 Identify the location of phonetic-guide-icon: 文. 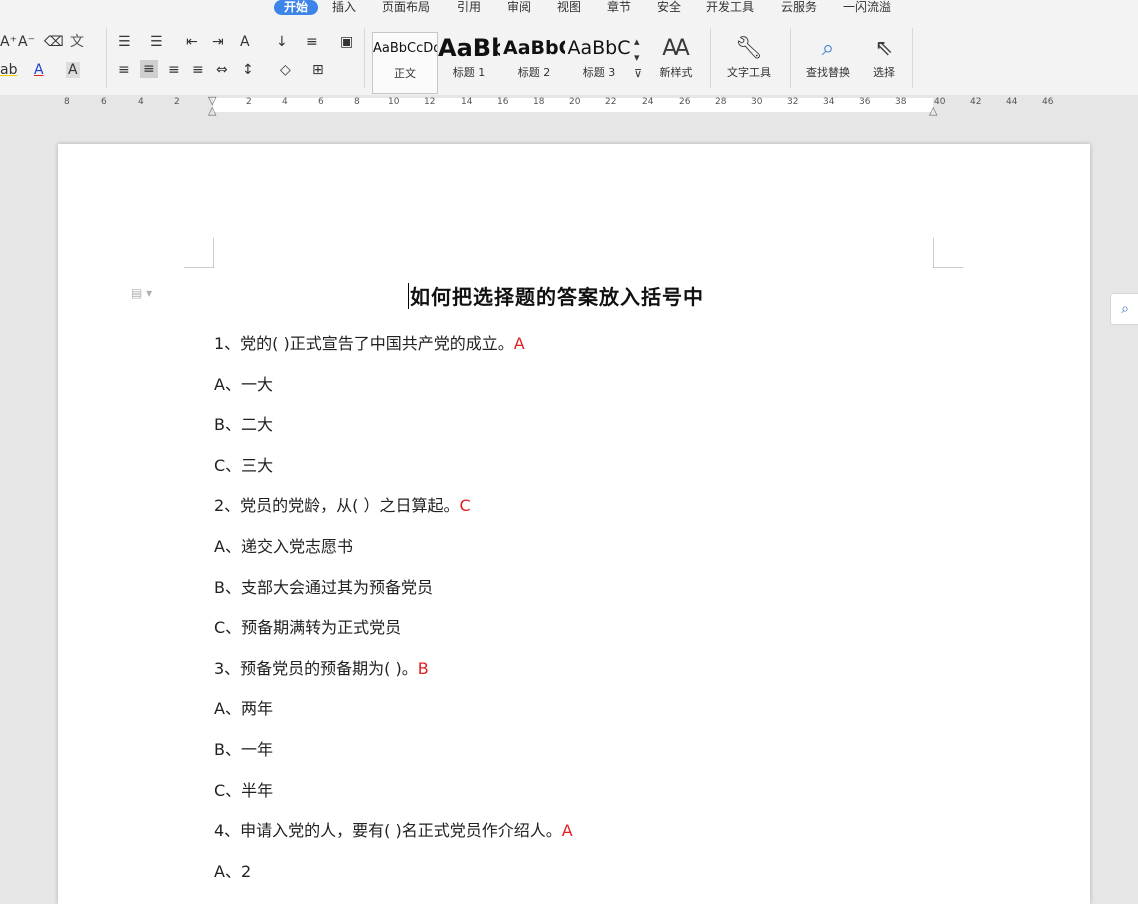
(77, 42).